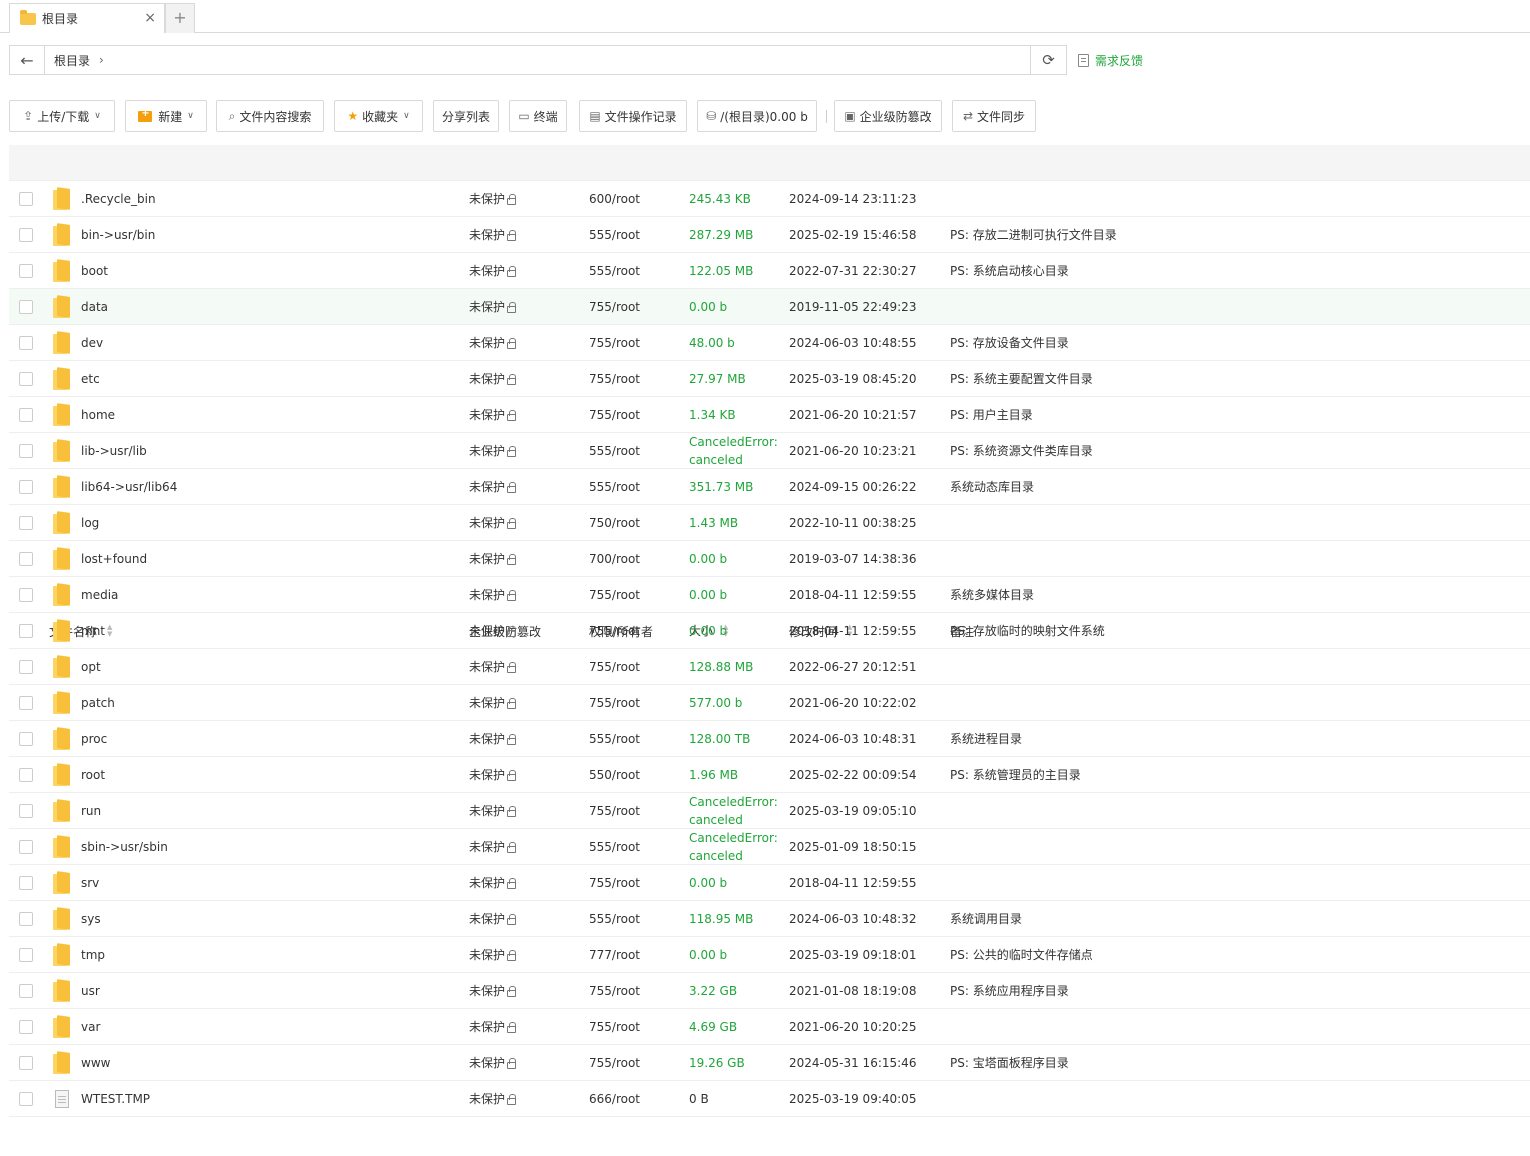  Describe the element at coordinates (1021, 378) in the screenshot. I see `file-note: PS: 系统主要配置文件目录` at that location.